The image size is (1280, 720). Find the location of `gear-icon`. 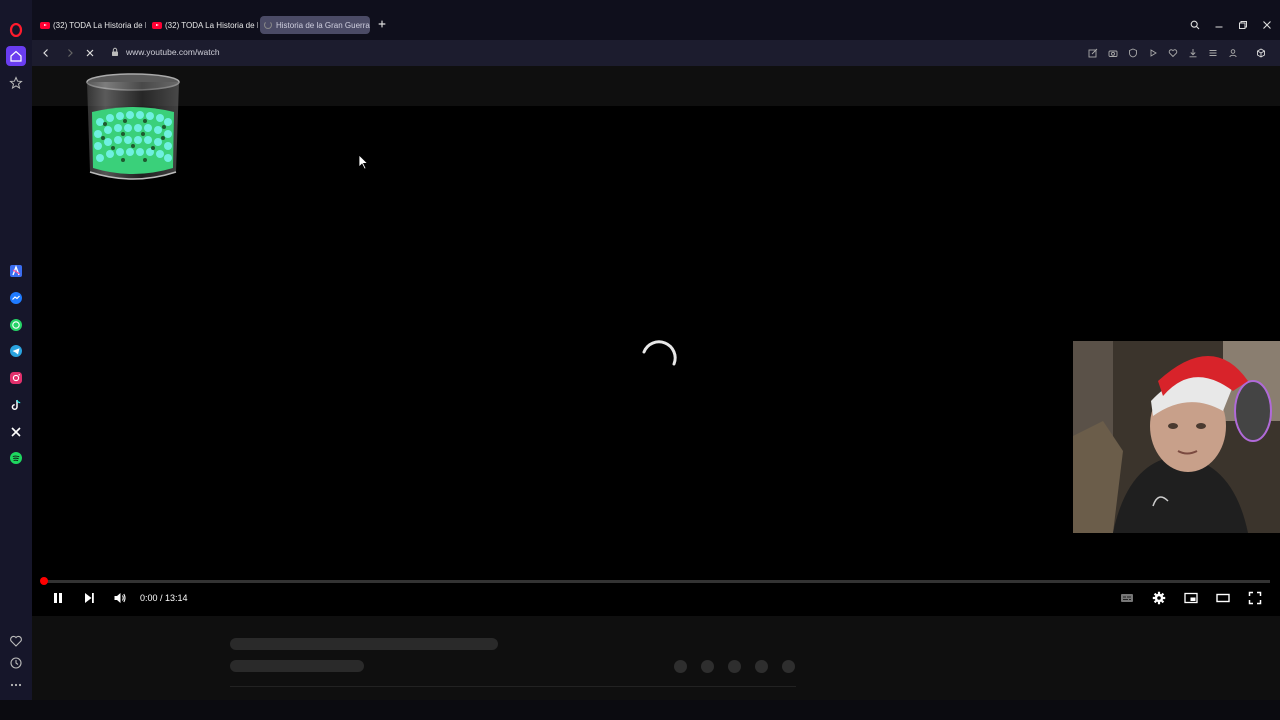

gear-icon is located at coordinates (1159, 598).